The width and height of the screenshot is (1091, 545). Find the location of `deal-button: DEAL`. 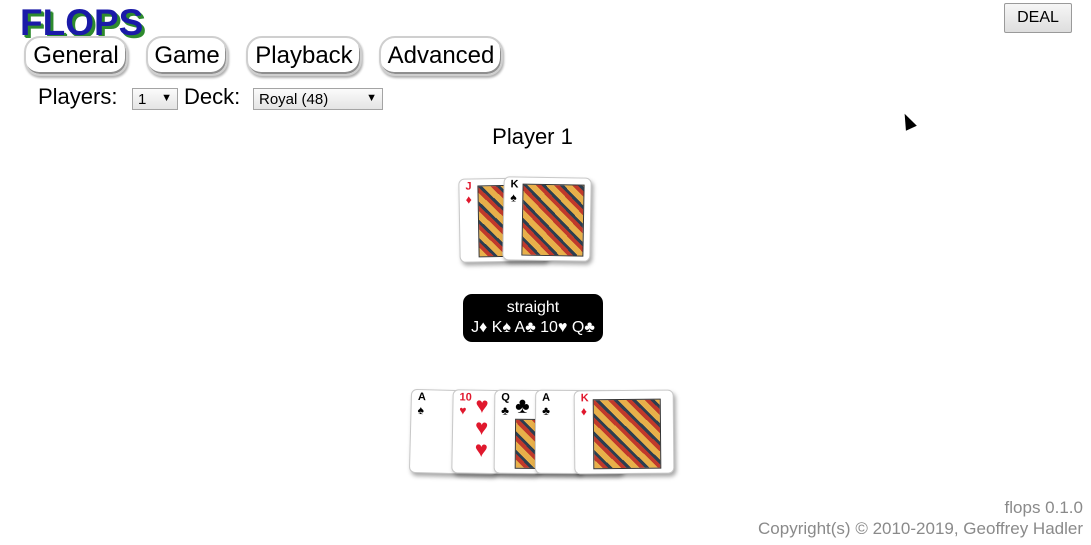

deal-button: DEAL is located at coordinates (1038, 18).